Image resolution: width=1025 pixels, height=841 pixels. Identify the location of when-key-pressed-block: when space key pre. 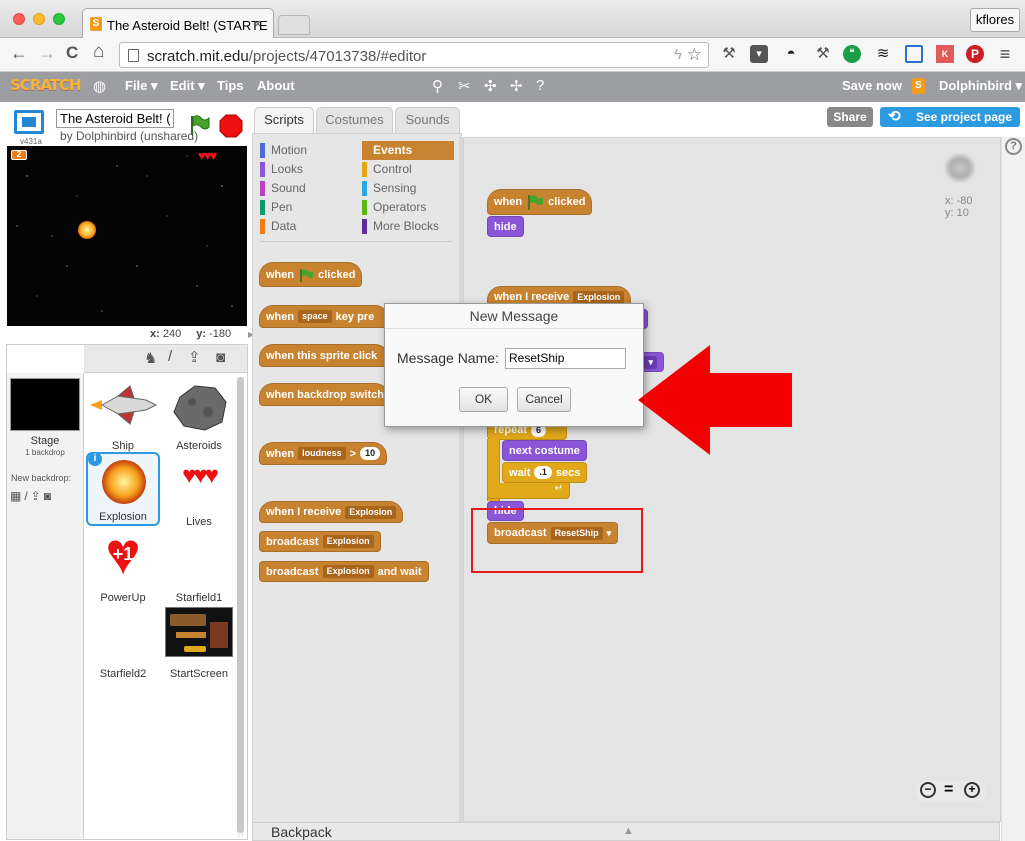
(324, 316).